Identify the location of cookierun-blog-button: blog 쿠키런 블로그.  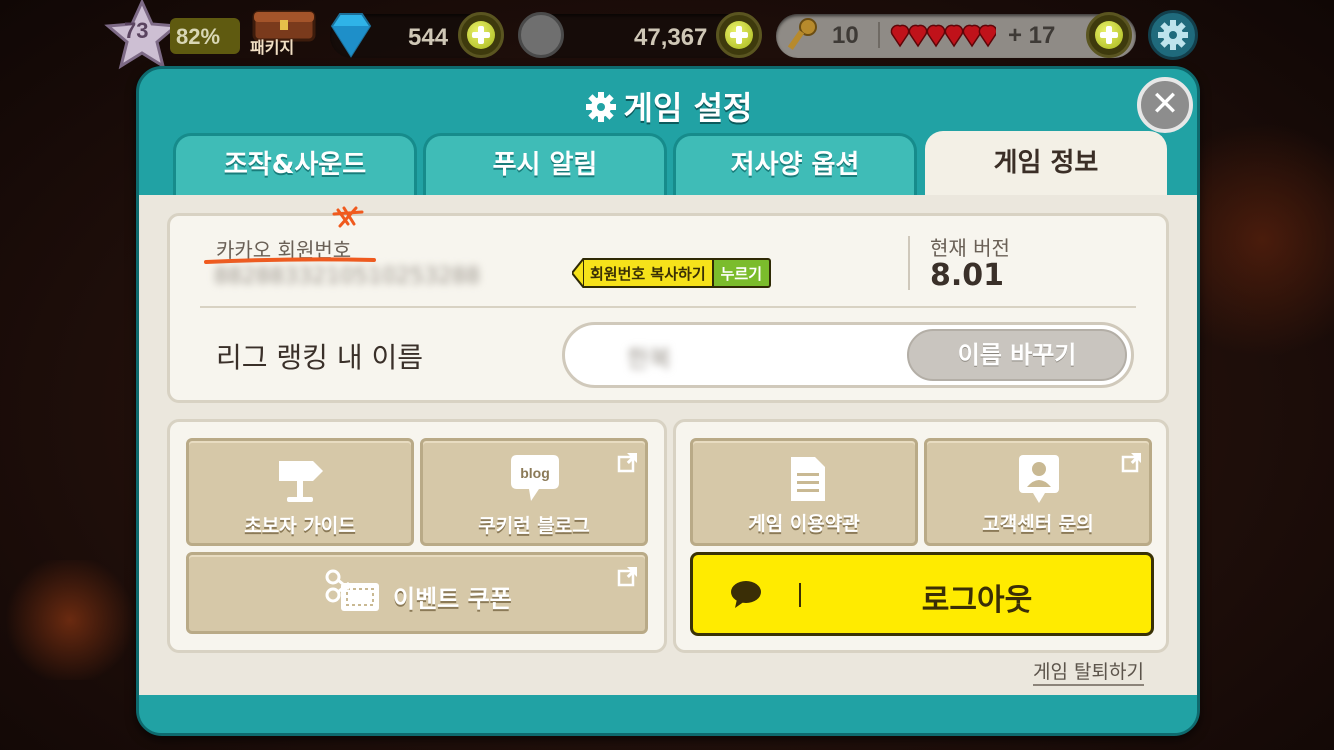
(534, 492).